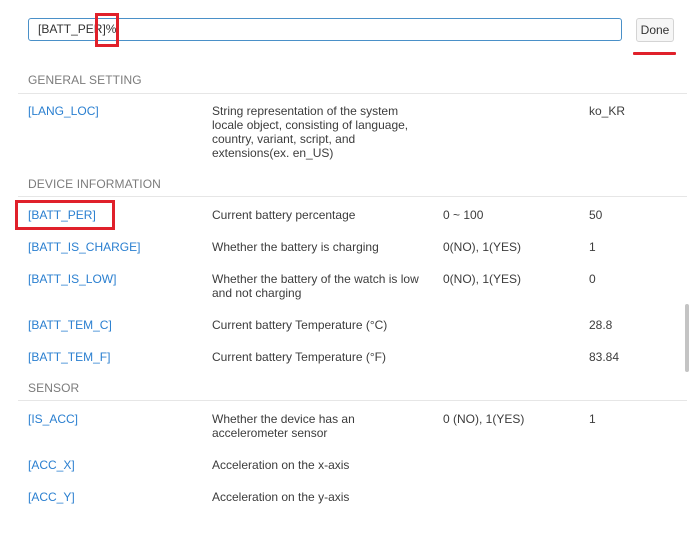 The height and width of the screenshot is (543, 692). What do you see at coordinates (281, 465) in the screenshot?
I see `tag-description: Acceleration on the x-axis` at bounding box center [281, 465].